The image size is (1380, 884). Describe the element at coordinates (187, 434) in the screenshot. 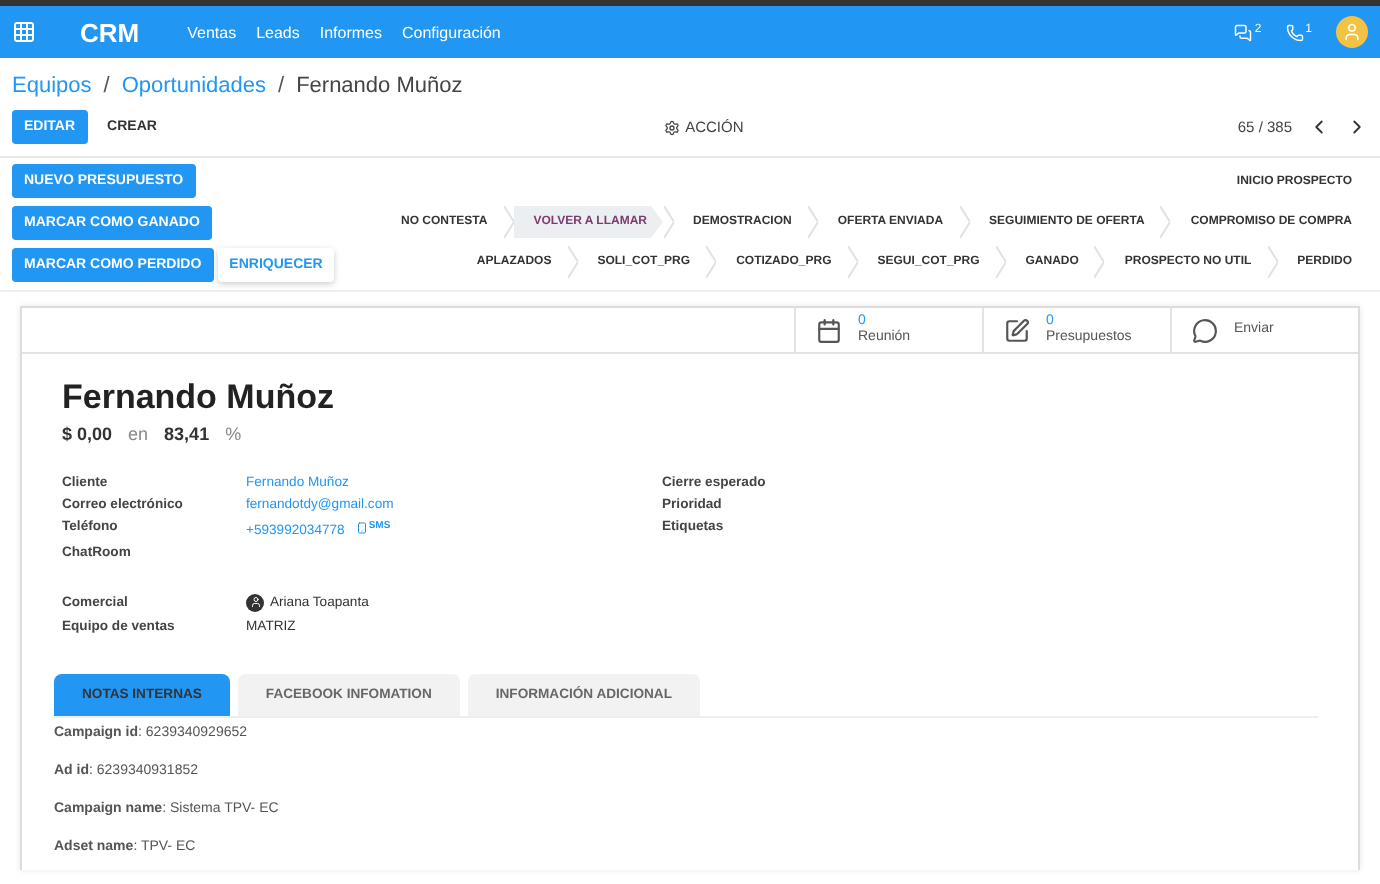

I see `probability-value: 83,41` at that location.